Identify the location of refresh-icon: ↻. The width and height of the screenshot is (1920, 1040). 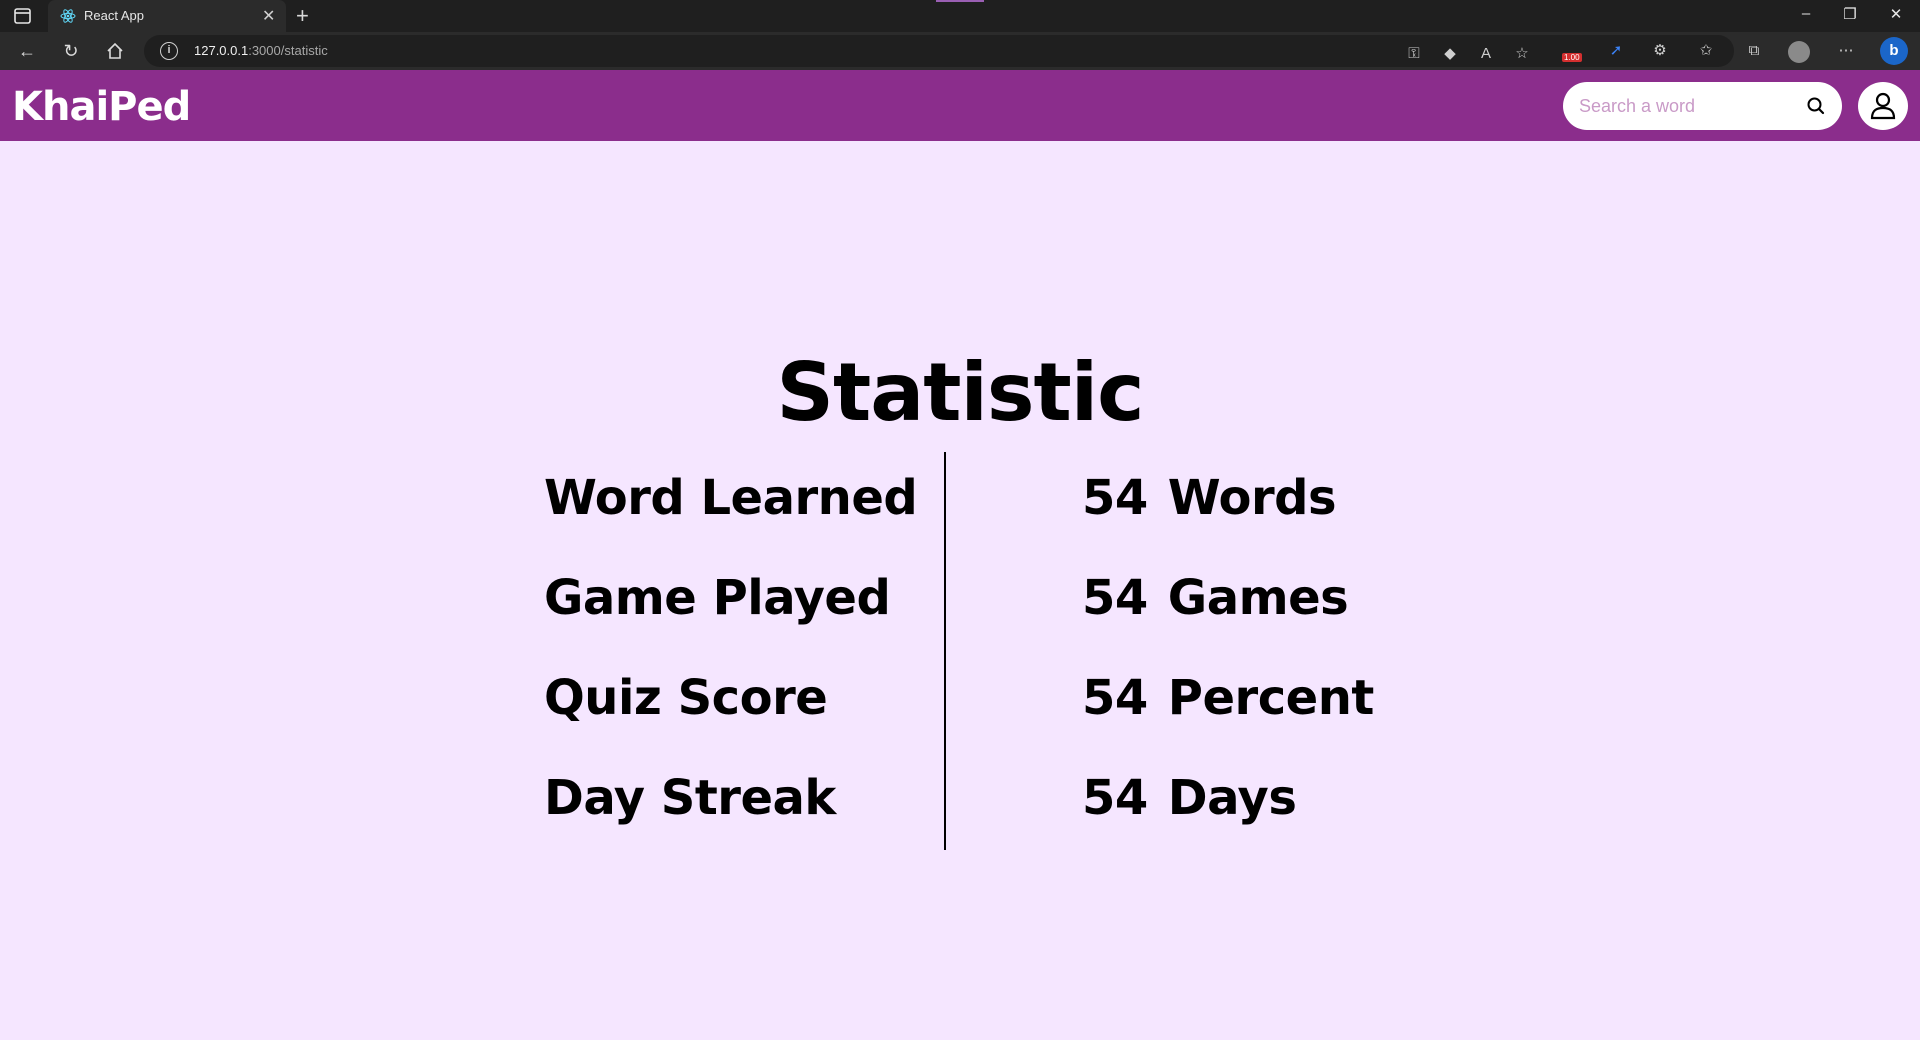
(71, 51).